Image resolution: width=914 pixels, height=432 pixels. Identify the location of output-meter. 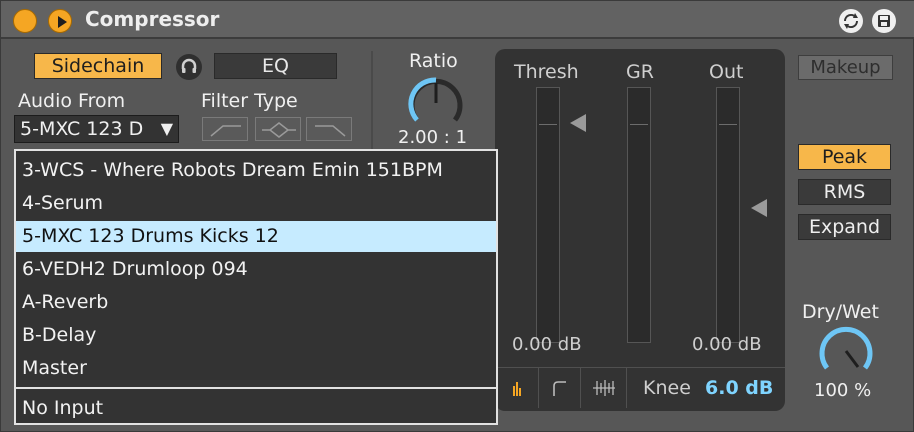
(728, 215).